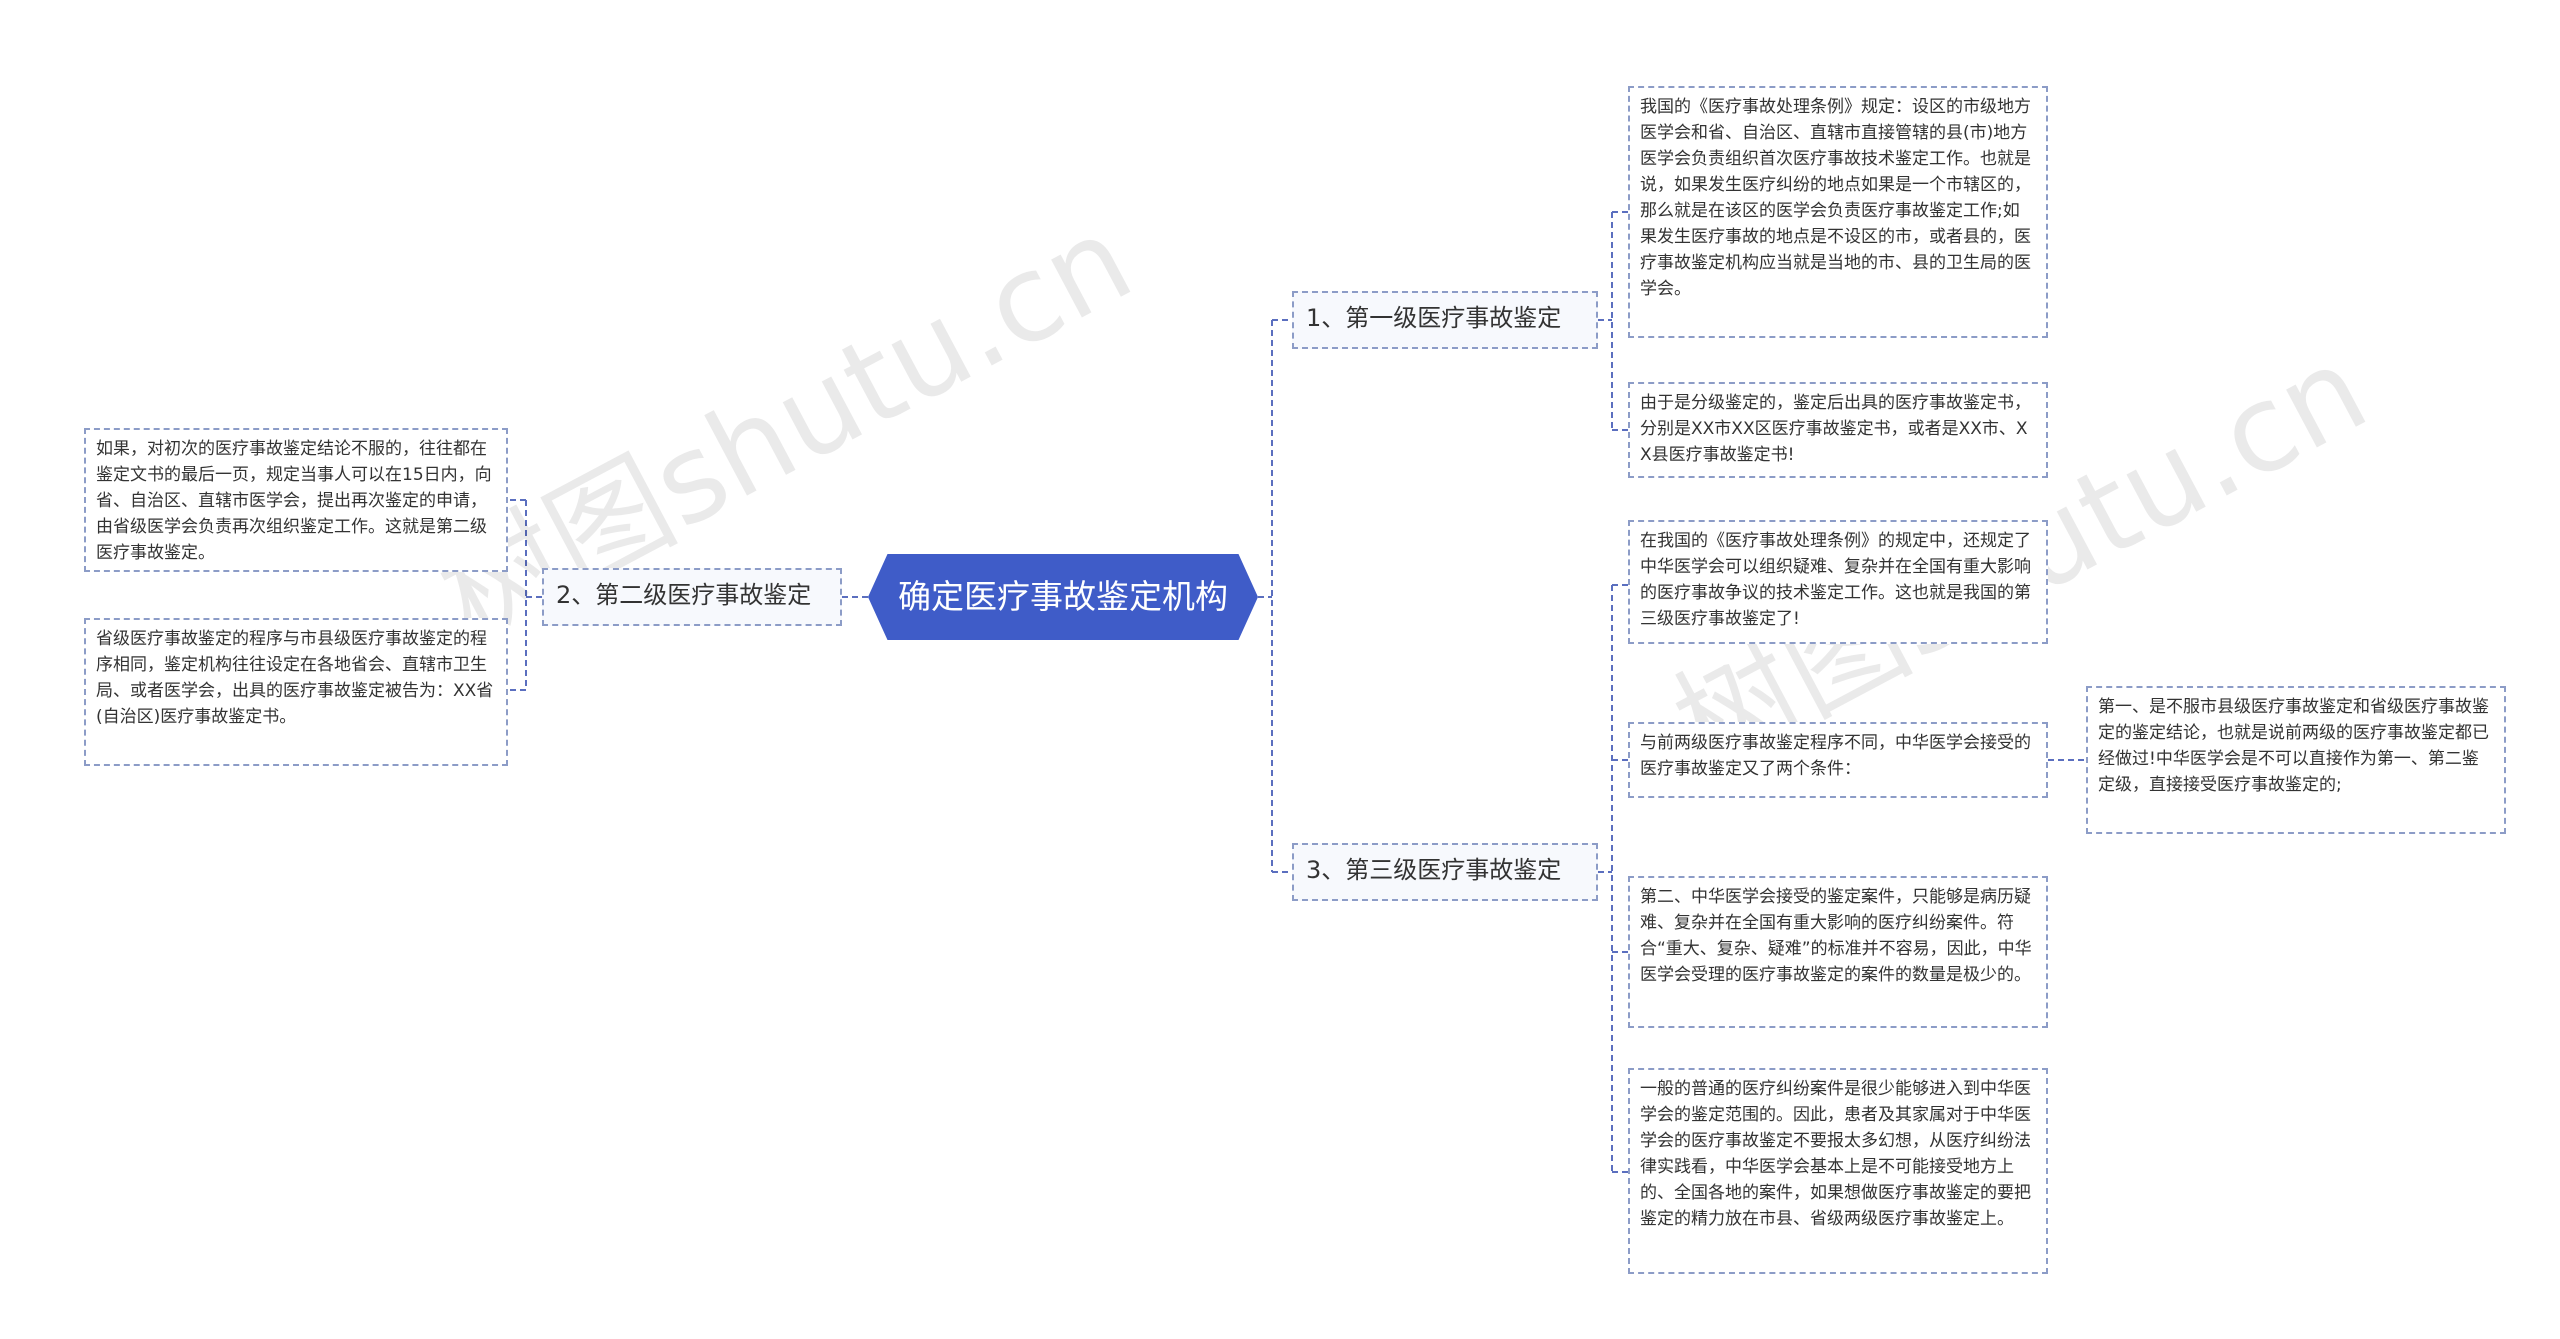 The height and width of the screenshot is (1339, 2560). I want to click on third-level-conditions: 与前两级医疗事故鉴定程序不同，中华医学会接受的医疗事故鉴定又了两个条件：, so click(1838, 760).